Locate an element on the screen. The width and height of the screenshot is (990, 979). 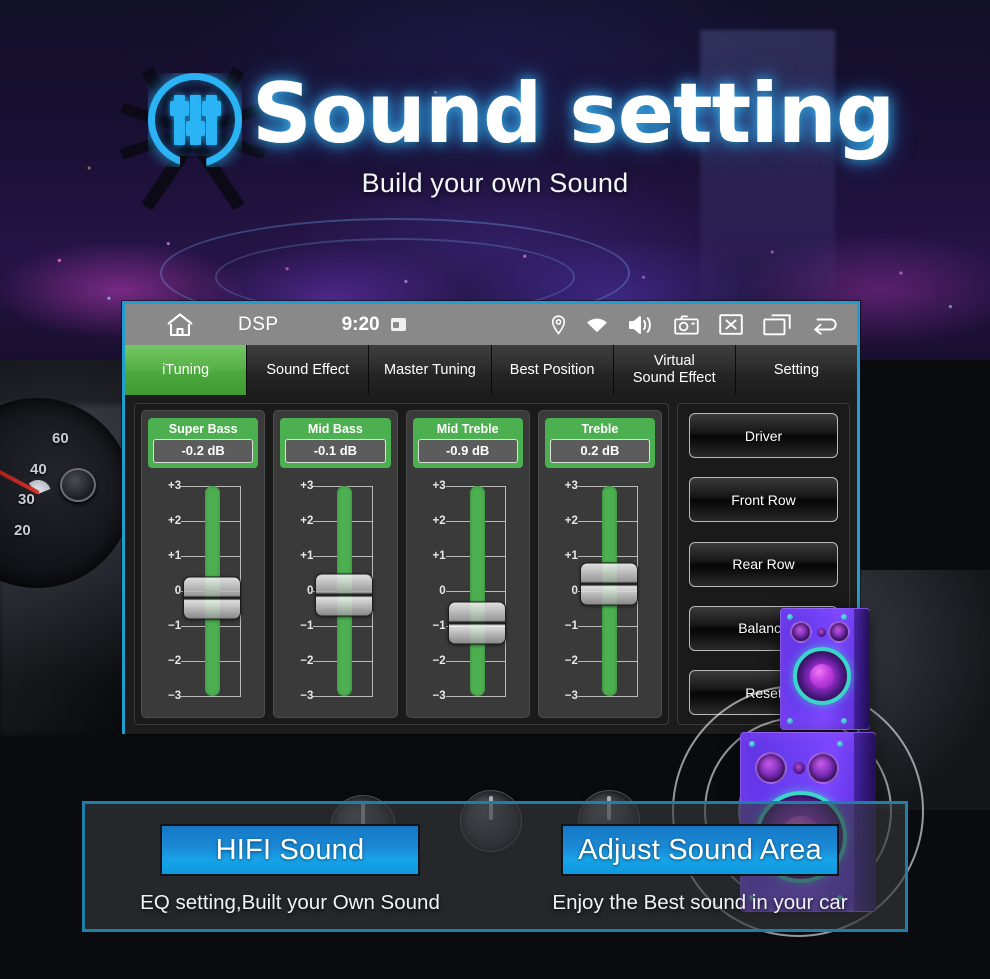
close-box-icon is located at coordinates (731, 324).